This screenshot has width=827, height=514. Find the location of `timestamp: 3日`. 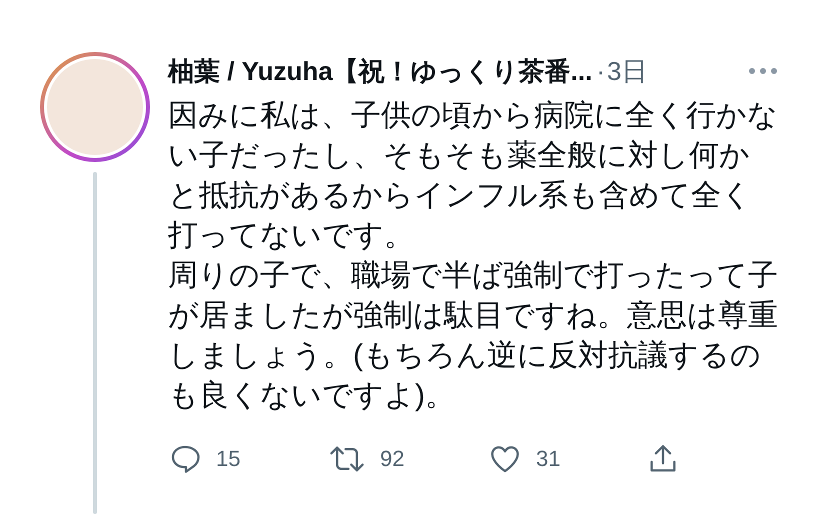

timestamp: 3日 is located at coordinates (627, 71).